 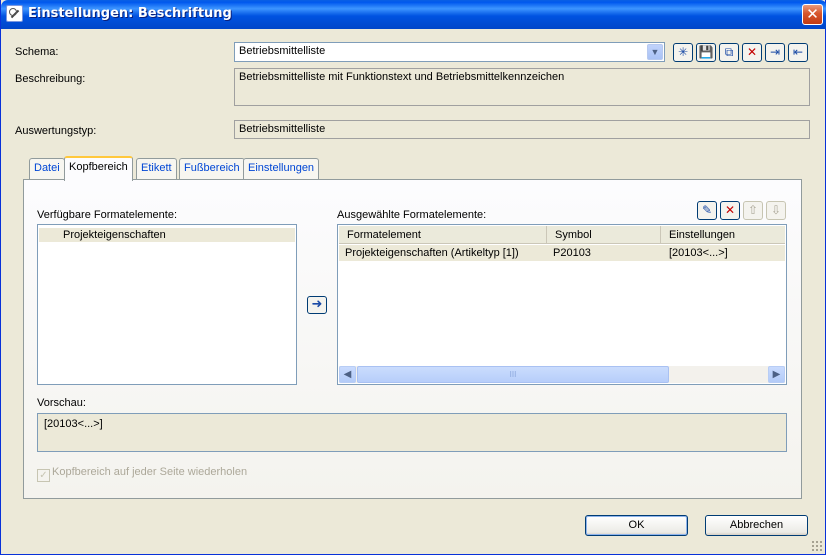 What do you see at coordinates (347, 374) in the screenshot?
I see `scroll-left-icon: ◀` at bounding box center [347, 374].